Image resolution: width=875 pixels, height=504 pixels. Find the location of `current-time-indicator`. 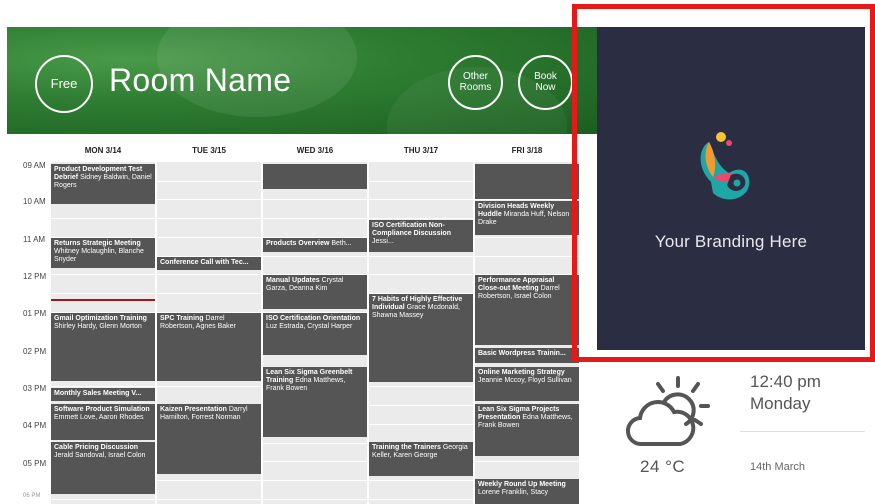

current-time-indicator is located at coordinates (103, 300).